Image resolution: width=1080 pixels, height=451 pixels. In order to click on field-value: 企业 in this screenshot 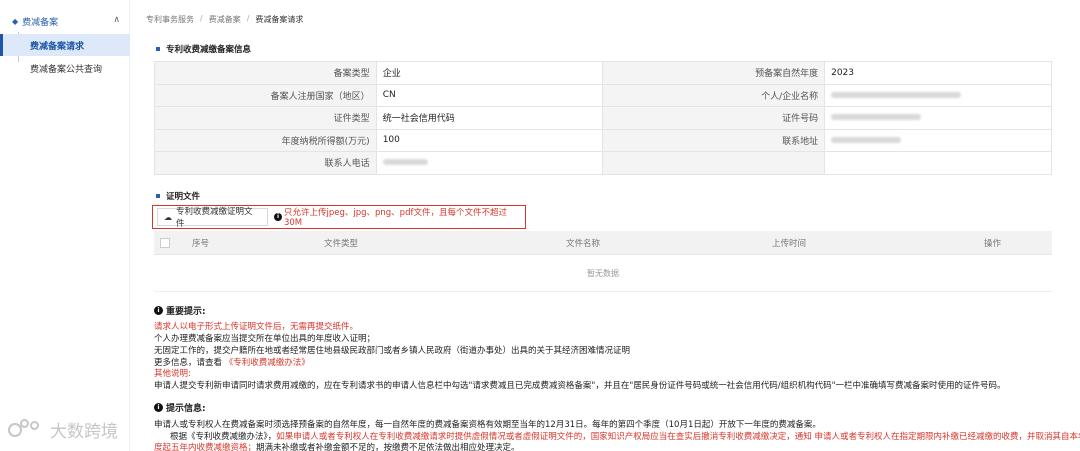, I will do `click(489, 73)`.